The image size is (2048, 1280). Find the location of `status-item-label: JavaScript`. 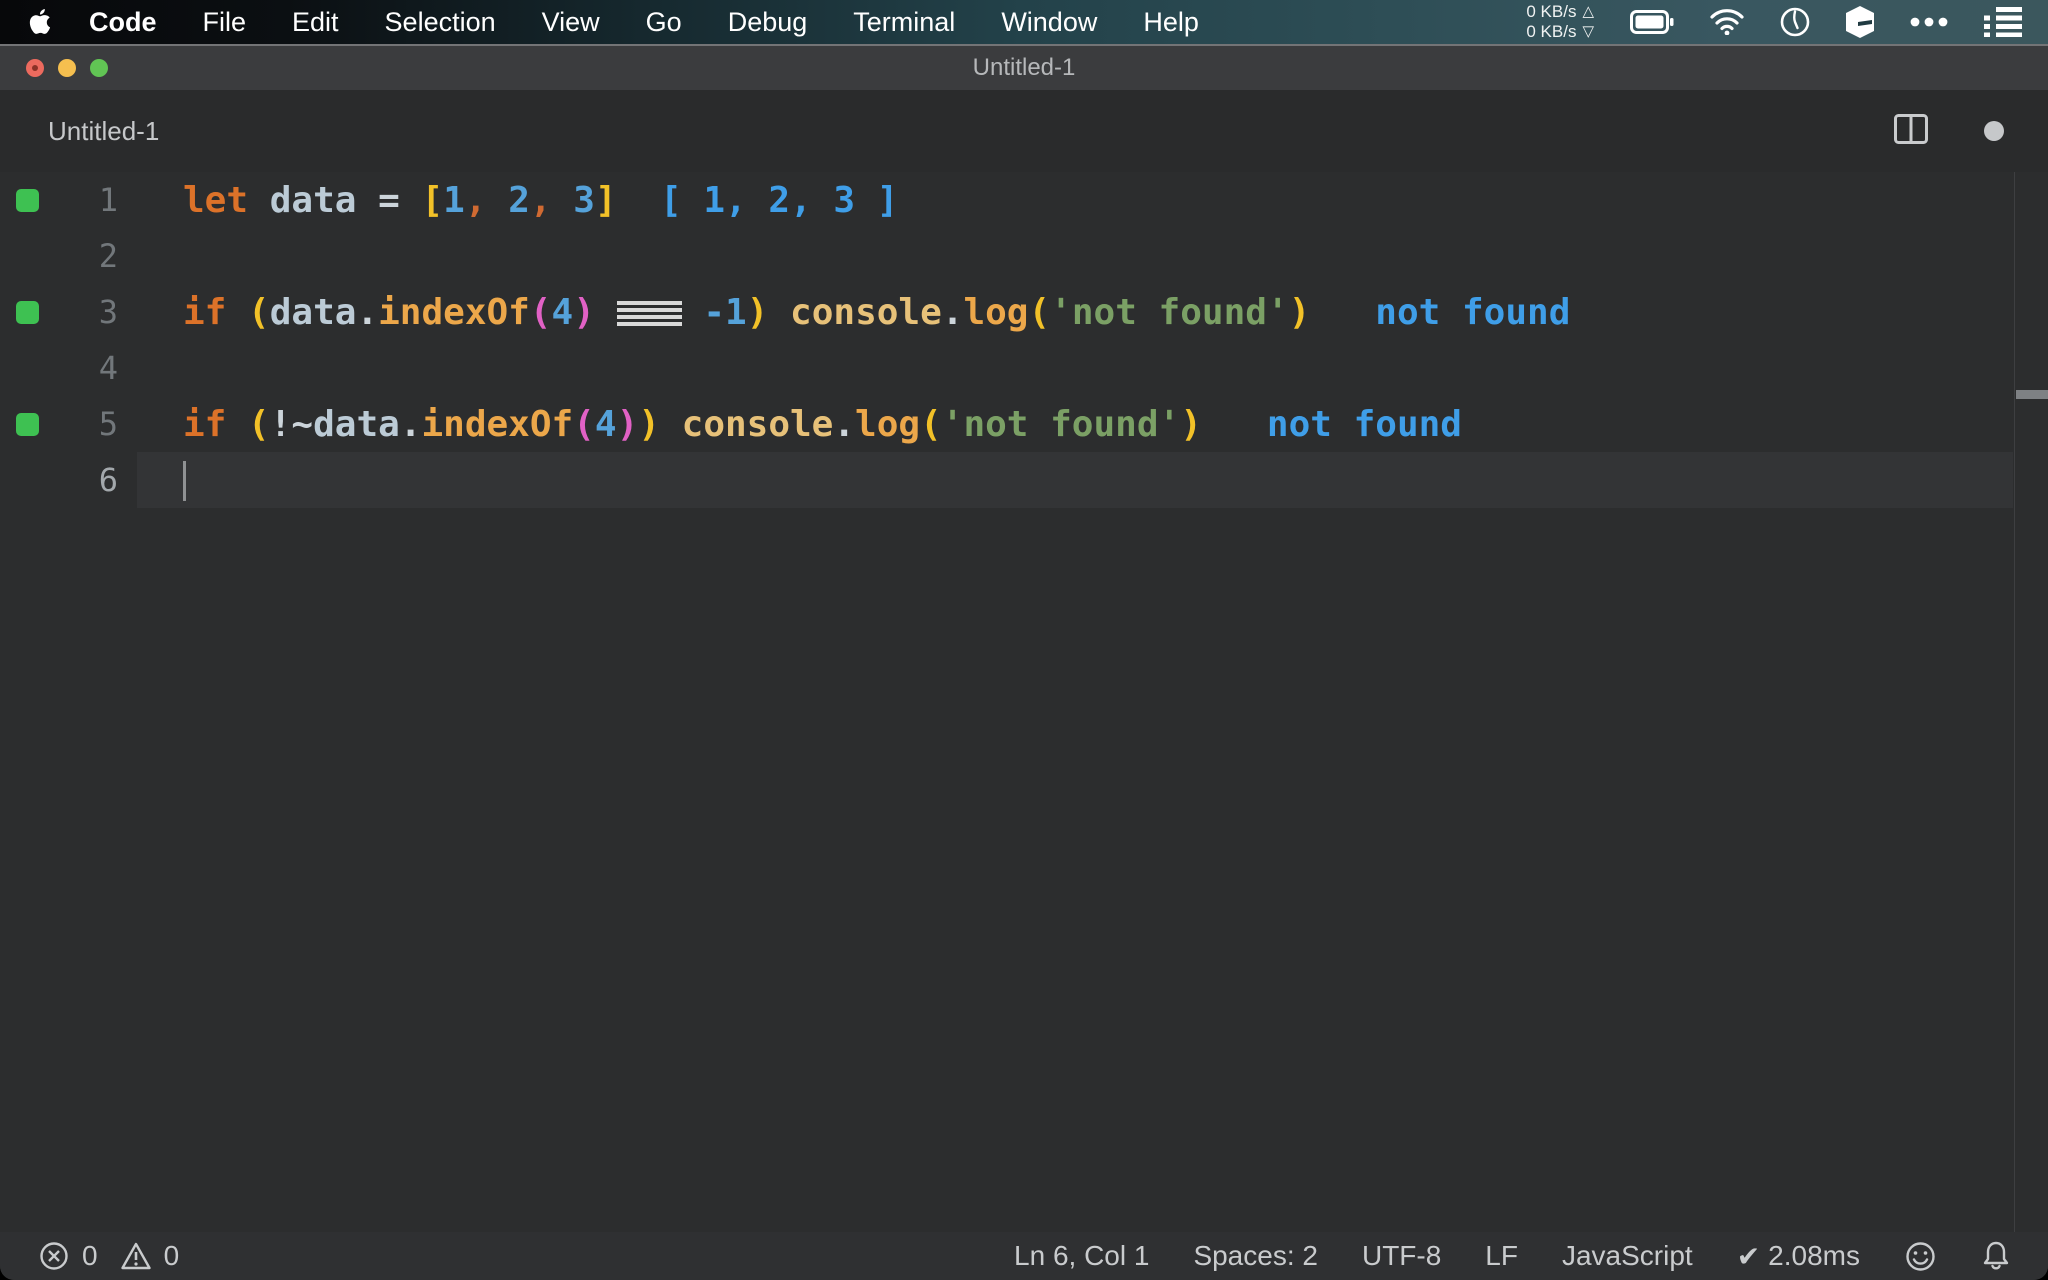

status-item-label: JavaScript is located at coordinates (1627, 1255).